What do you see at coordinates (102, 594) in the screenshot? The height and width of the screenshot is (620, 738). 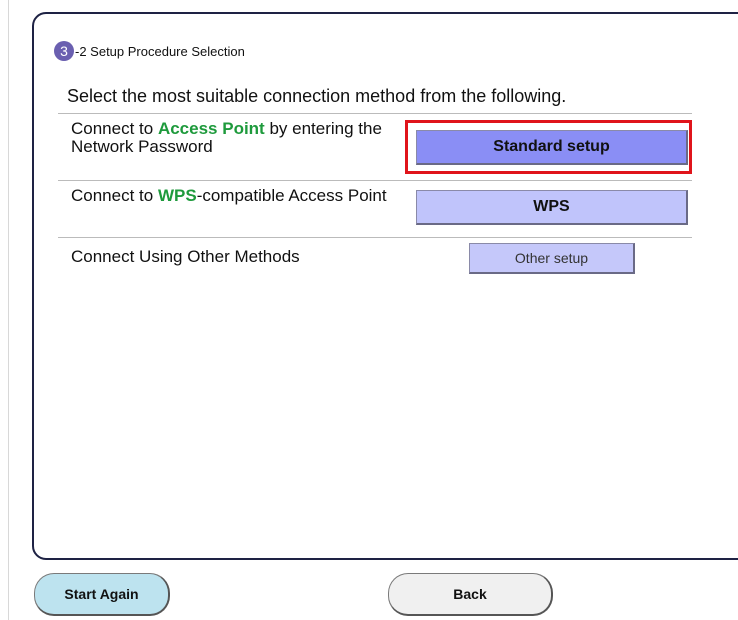 I see `start-again-button: Start Again` at bounding box center [102, 594].